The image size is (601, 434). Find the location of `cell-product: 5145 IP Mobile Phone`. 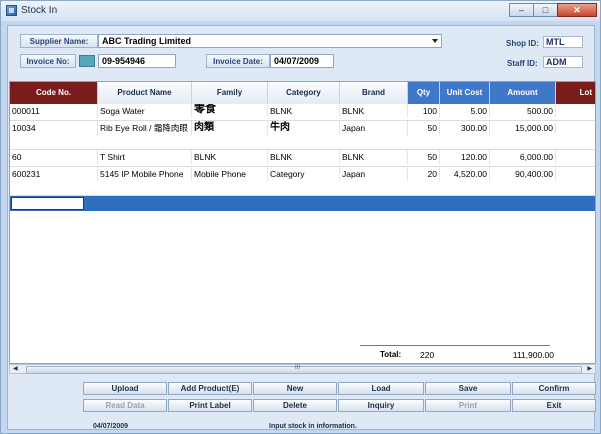

cell-product: 5145 IP Mobile Phone is located at coordinates (145, 174).